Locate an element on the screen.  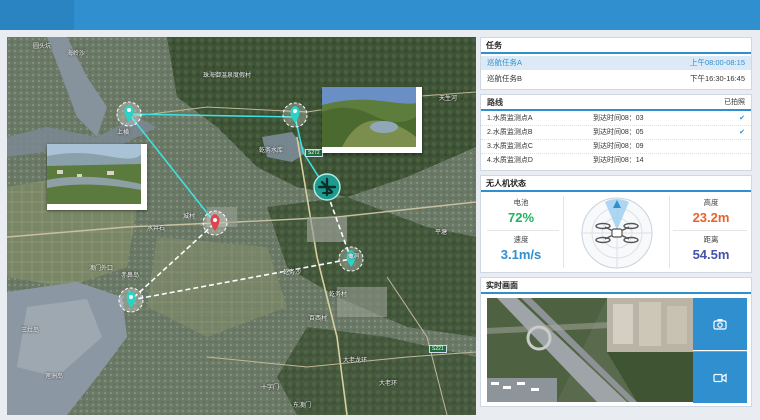
task-time: 下午16:30-16:45 is located at coordinates (717, 78).